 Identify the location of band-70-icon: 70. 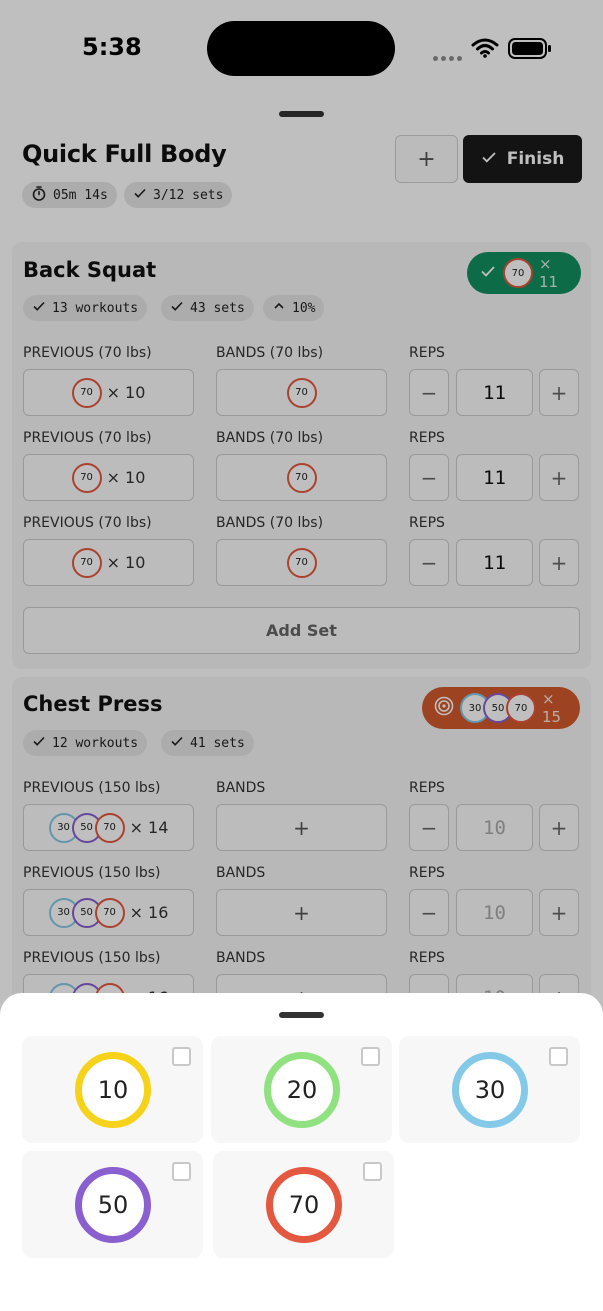
(304, 1205).